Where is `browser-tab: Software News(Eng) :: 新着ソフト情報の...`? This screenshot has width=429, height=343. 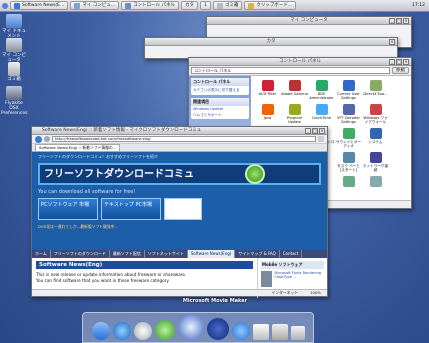 browser-tab: Software News(Eng) :: 新着ソフト情報の... is located at coordinates (78, 147).